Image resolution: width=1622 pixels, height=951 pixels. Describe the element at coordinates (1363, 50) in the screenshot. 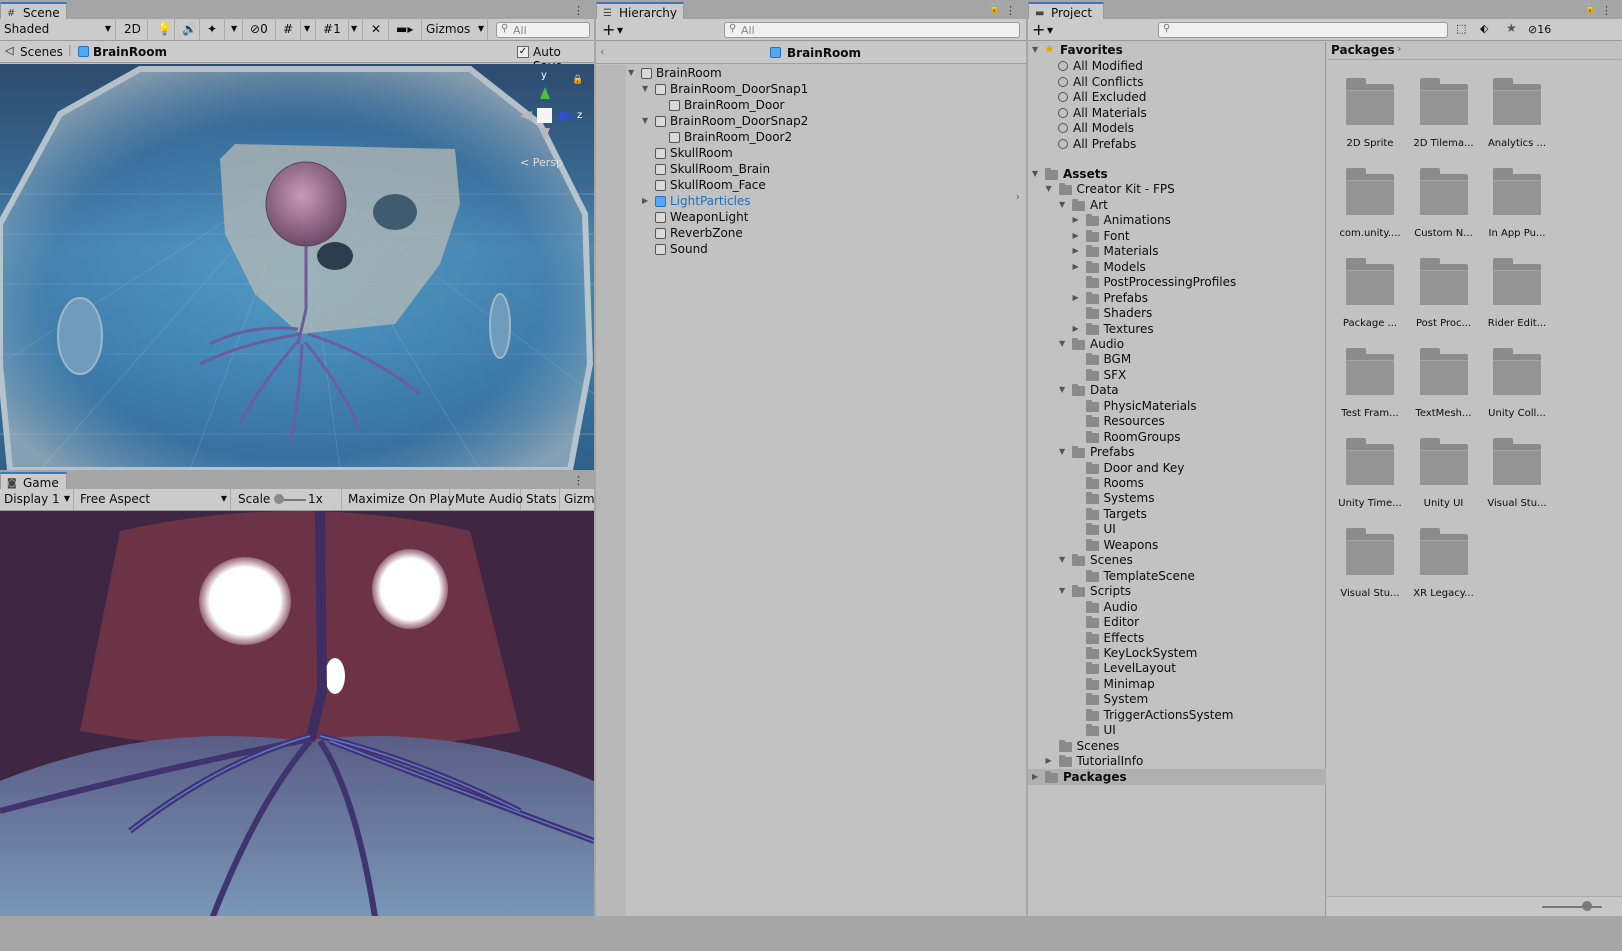

I see `breadcrumb-packages: Packages` at that location.